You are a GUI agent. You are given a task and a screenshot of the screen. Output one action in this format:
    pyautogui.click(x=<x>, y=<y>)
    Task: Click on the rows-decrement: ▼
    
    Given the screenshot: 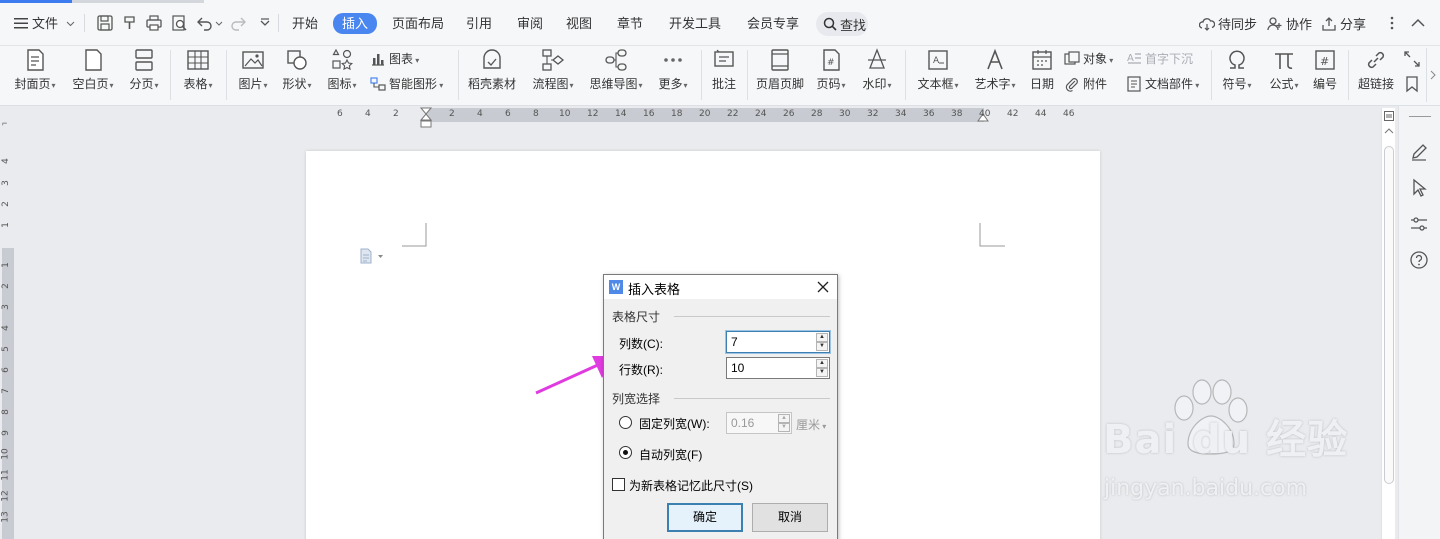 What is the action you would take?
    pyautogui.click(x=822, y=372)
    